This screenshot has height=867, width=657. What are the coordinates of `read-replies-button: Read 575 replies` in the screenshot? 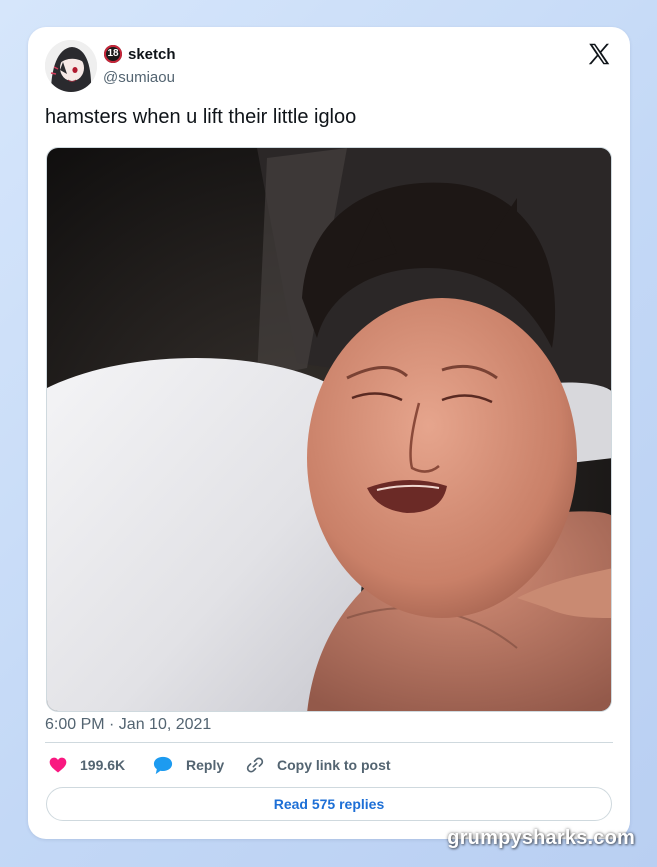 It's located at (329, 804).